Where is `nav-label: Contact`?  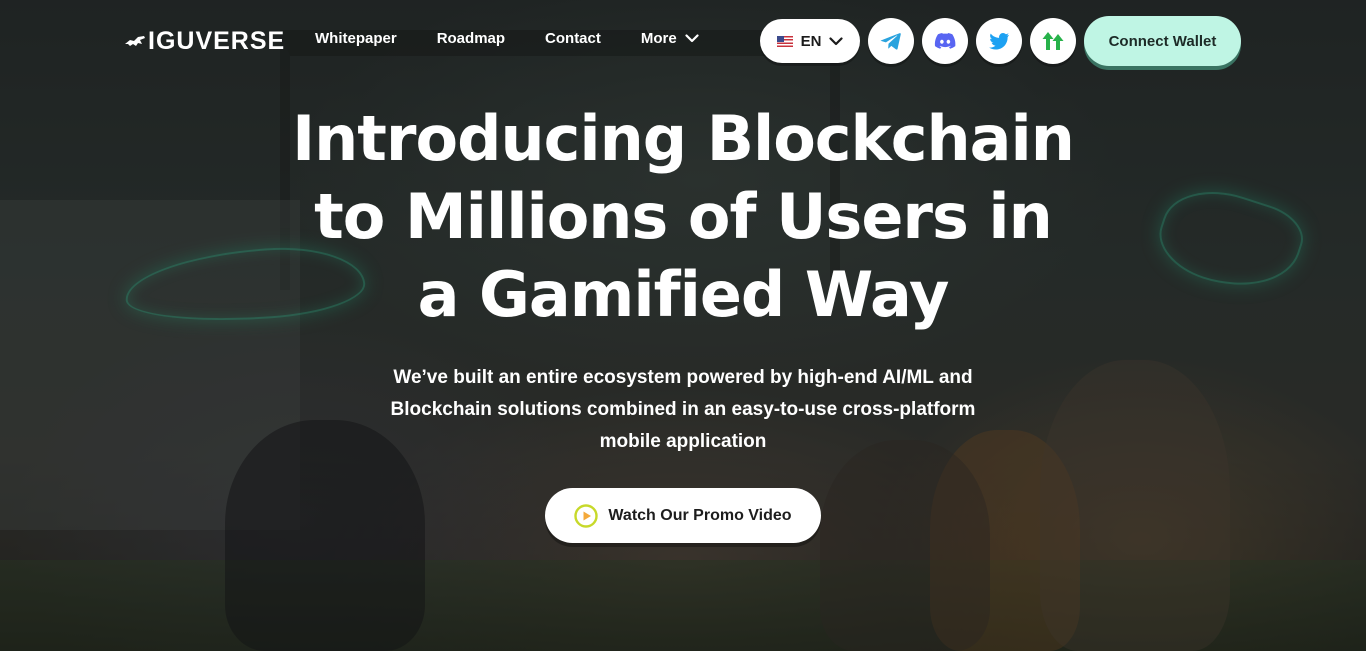 nav-label: Contact is located at coordinates (573, 38).